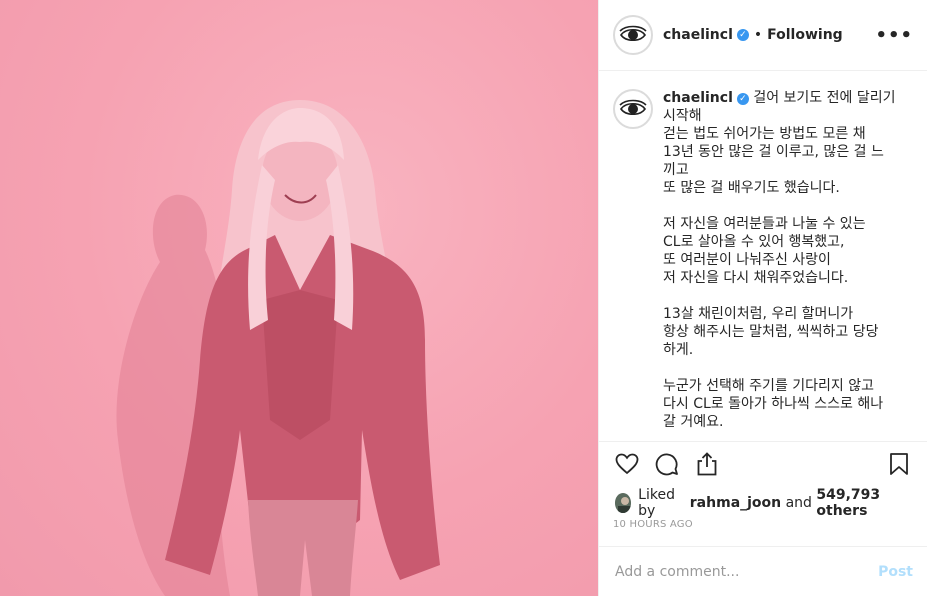 The image size is (927, 596). What do you see at coordinates (773, 152) in the screenshot?
I see `caption-line: 13년 동안 많은 걸 이루고, 많은 걸 느` at bounding box center [773, 152].